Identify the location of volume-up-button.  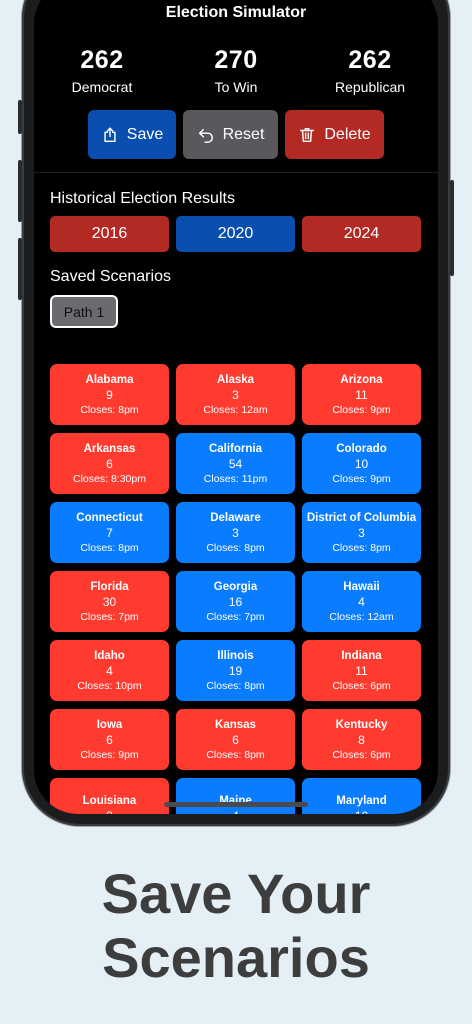
(20, 191).